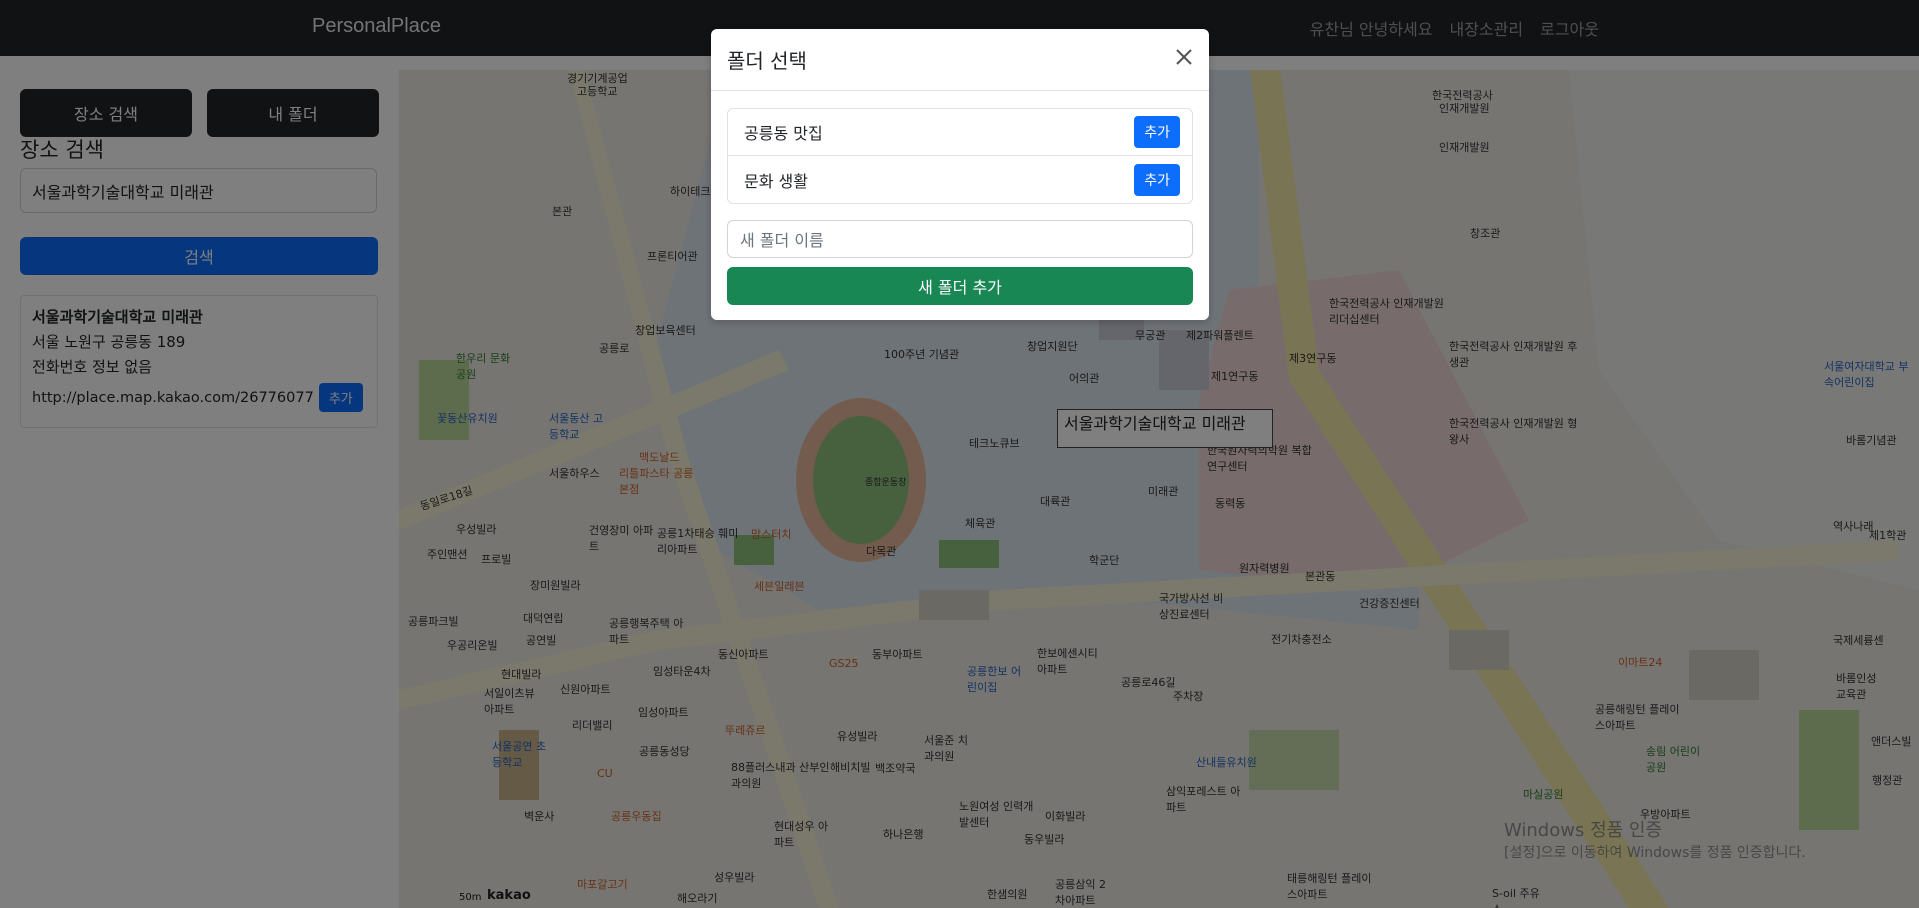  Describe the element at coordinates (960, 286) in the screenshot. I see `add-new-folder-button: 새 폴더 추가` at that location.